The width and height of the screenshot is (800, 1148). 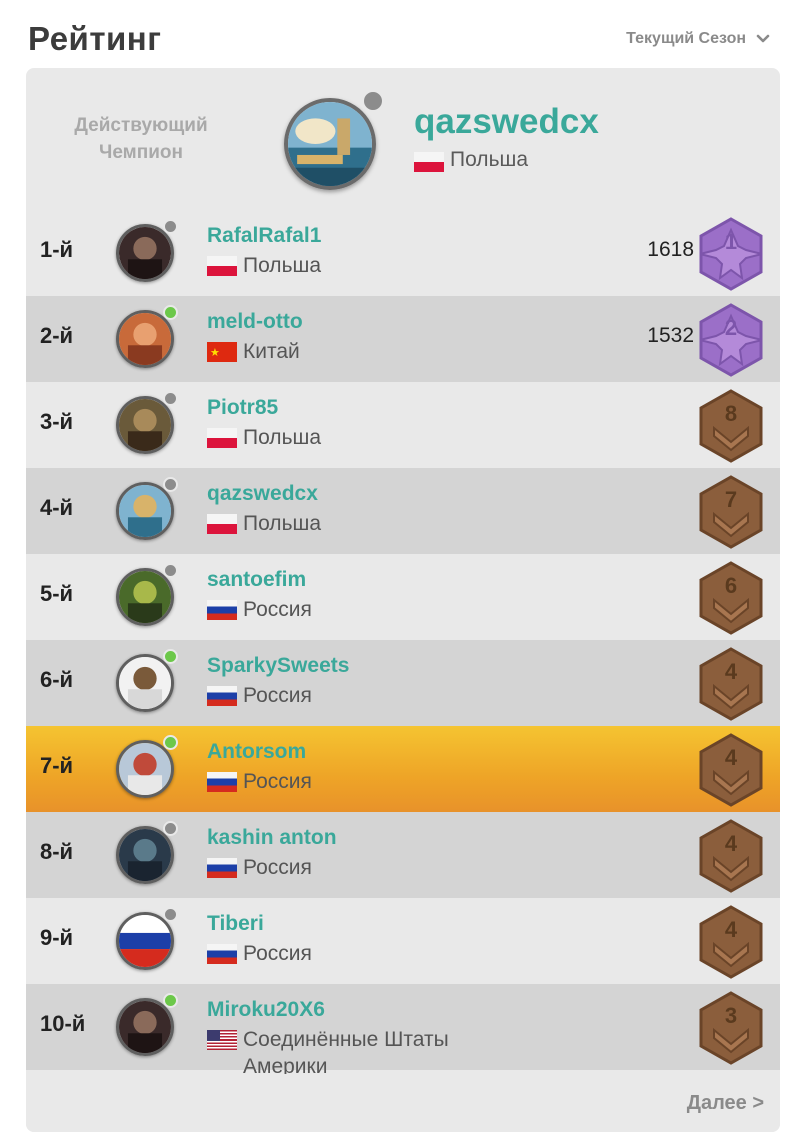 I want to click on player-name: kashin anton, so click(x=272, y=838).